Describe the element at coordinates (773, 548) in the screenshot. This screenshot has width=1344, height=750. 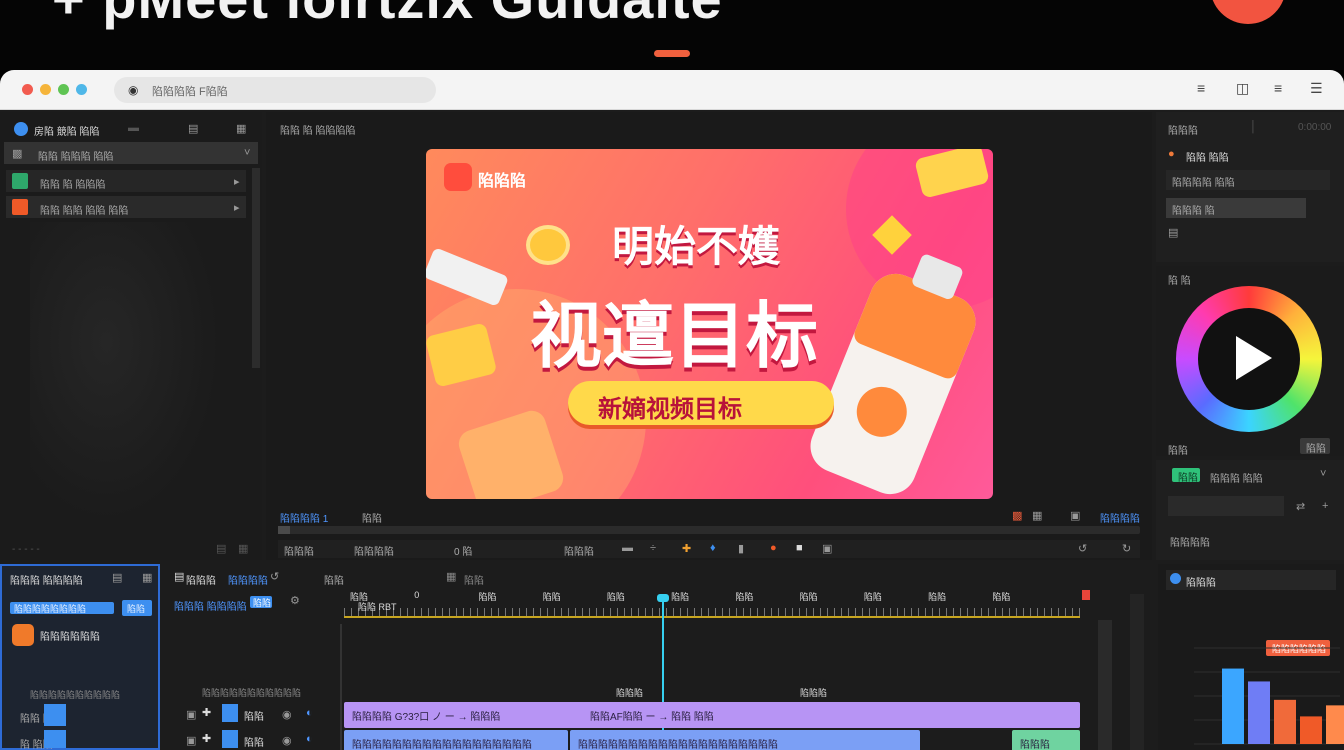
I see `effect-icon: ●` at that location.